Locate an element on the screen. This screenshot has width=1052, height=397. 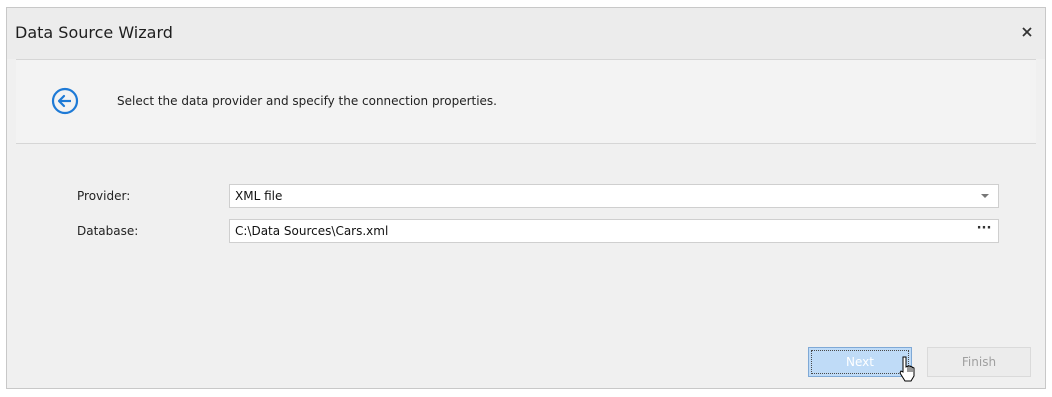
provider-value: XML file is located at coordinates (259, 196).